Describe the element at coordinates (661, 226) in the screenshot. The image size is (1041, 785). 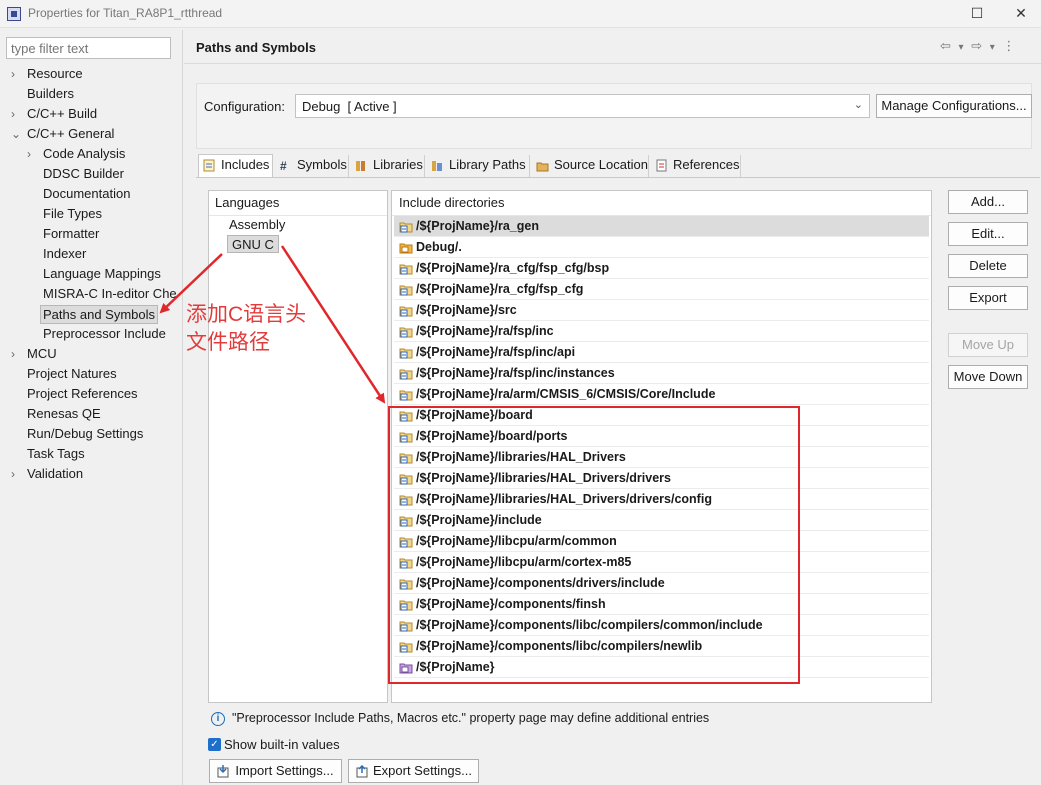
I see `include-row: /${ProjName}/ra_gen` at that location.